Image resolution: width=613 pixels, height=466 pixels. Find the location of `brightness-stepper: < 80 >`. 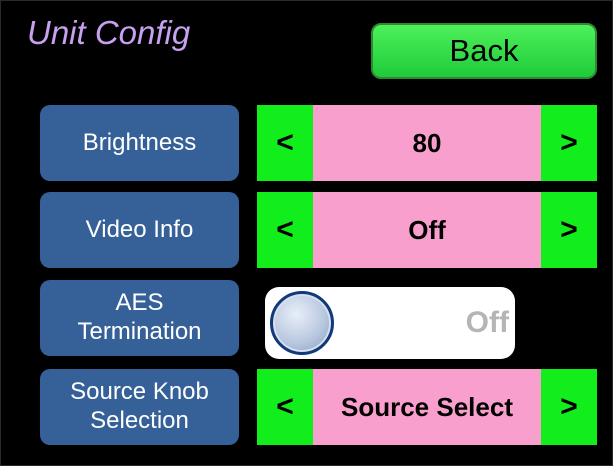

brightness-stepper: < 80 > is located at coordinates (427, 143).